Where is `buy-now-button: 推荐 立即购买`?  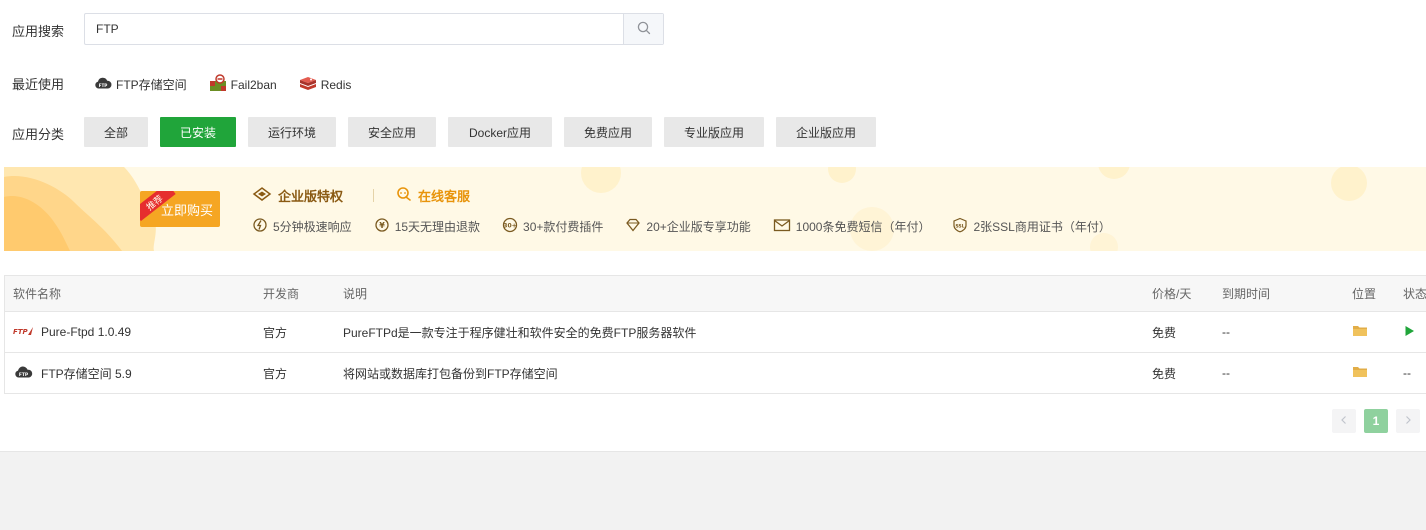 buy-now-button: 推荐 立即购买 is located at coordinates (180, 209).